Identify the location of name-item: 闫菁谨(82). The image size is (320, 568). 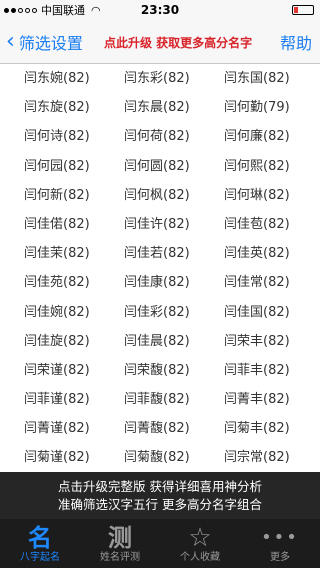
(57, 428).